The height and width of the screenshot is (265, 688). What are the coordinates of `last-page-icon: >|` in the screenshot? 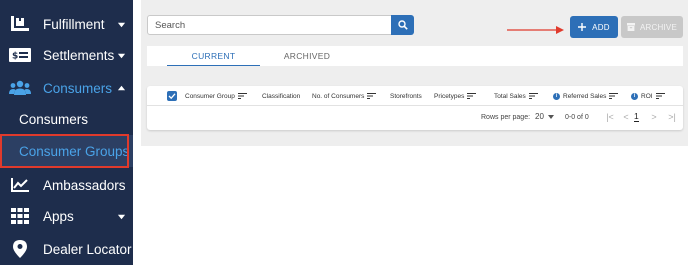 It's located at (672, 117).